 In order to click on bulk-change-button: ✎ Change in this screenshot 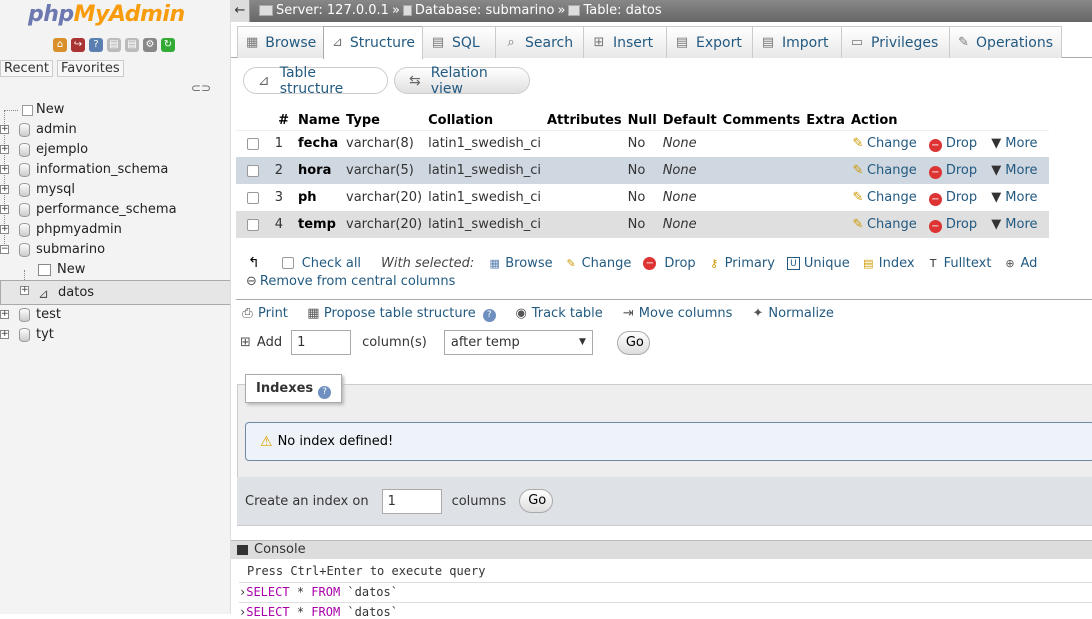, I will do `click(598, 263)`.